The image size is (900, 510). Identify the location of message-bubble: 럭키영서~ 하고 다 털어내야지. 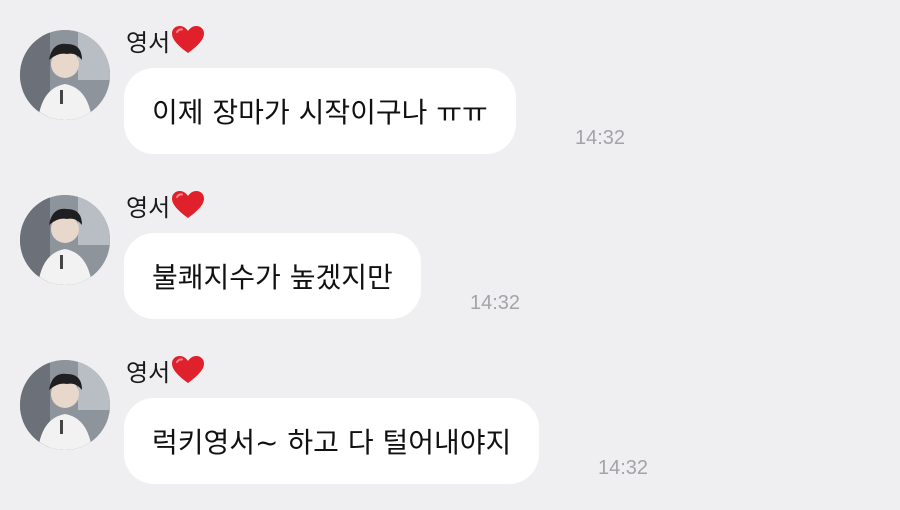
(332, 441).